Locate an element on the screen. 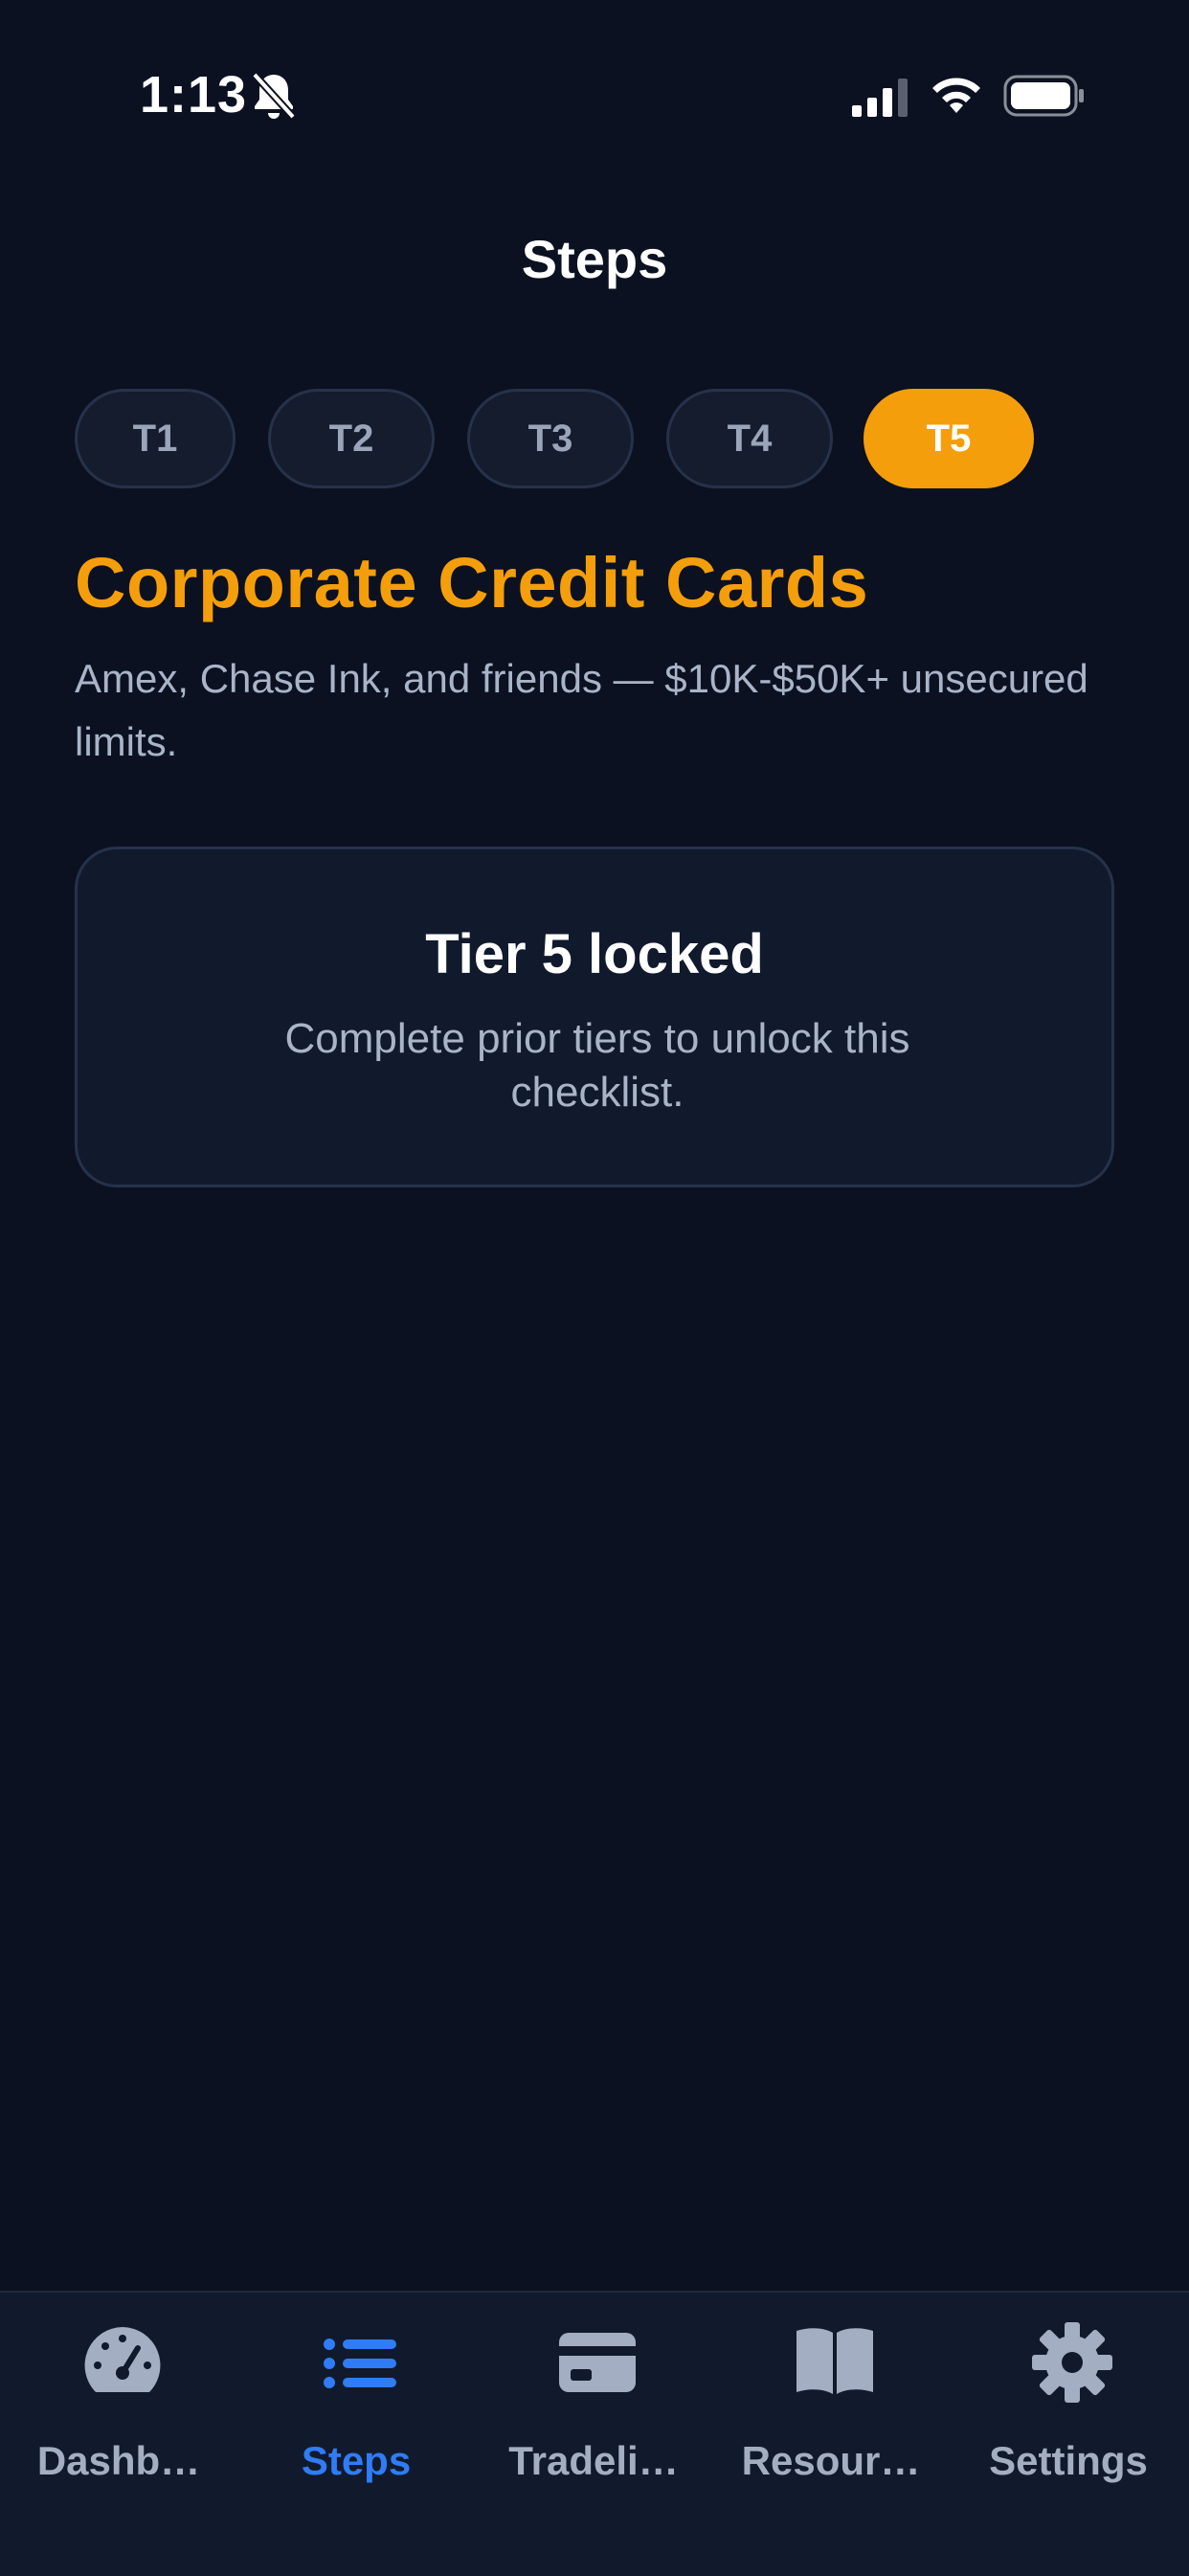  status-time: 1:13 is located at coordinates (194, 95).